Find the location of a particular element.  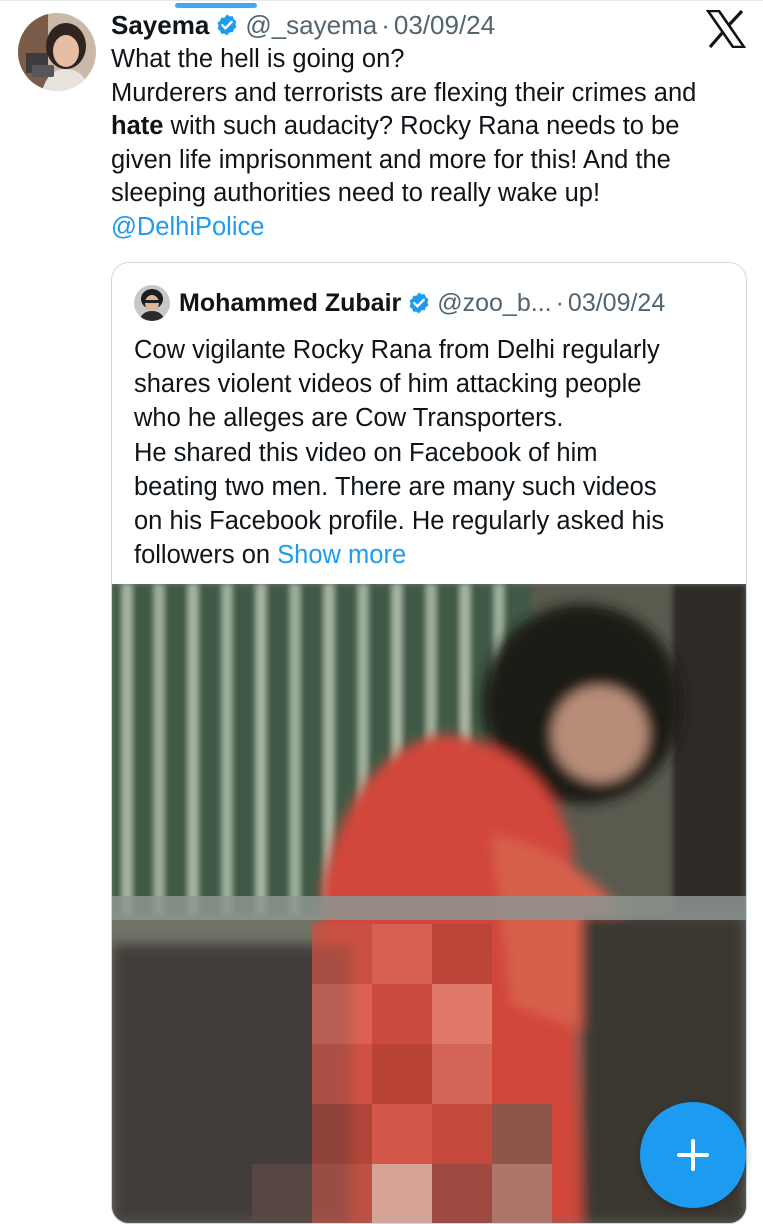

top-divider is located at coordinates (381, 0).